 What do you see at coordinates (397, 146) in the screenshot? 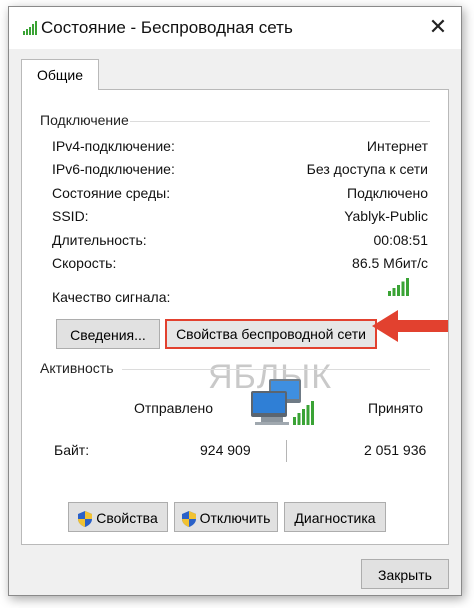
I see `ipv4-value: Интернет` at bounding box center [397, 146].